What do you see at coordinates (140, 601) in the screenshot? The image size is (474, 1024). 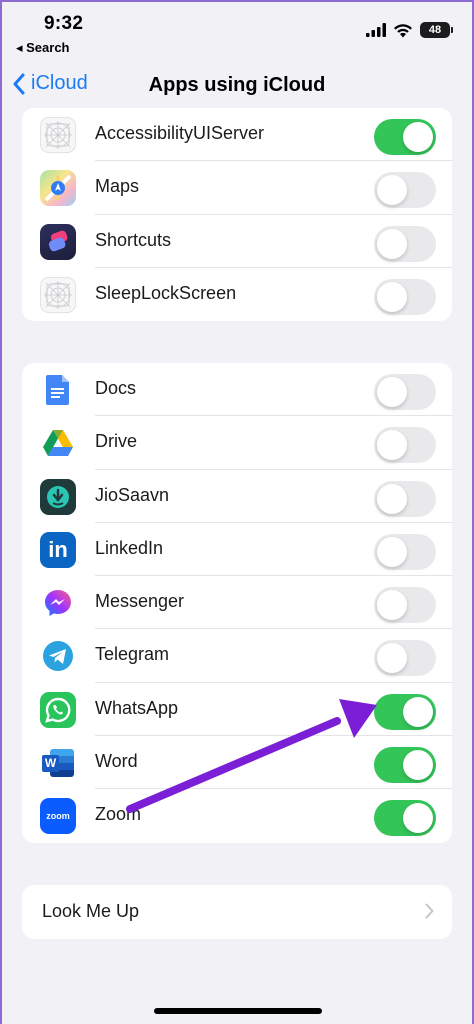 I see `app-label: Messenger` at bounding box center [140, 601].